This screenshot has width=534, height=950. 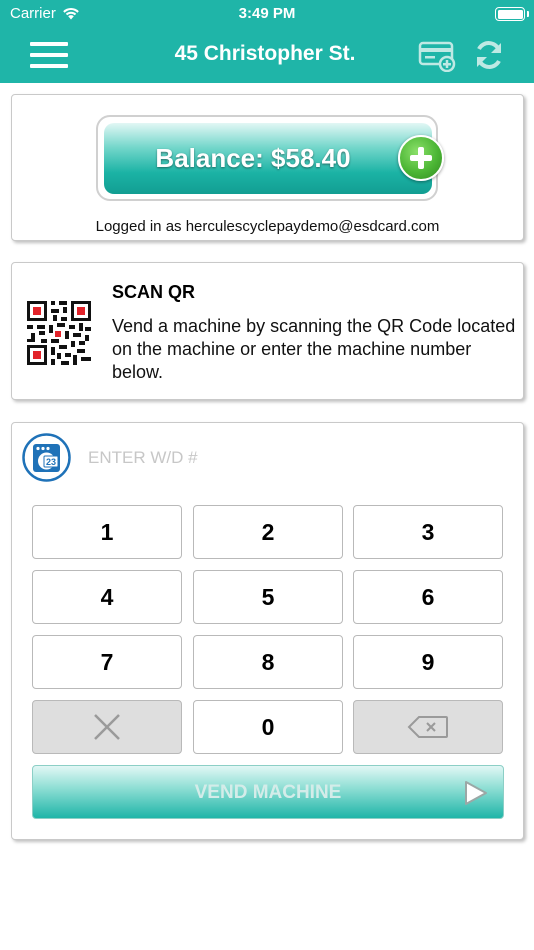 What do you see at coordinates (476, 793) in the screenshot?
I see `play-arrow-icon` at bounding box center [476, 793].